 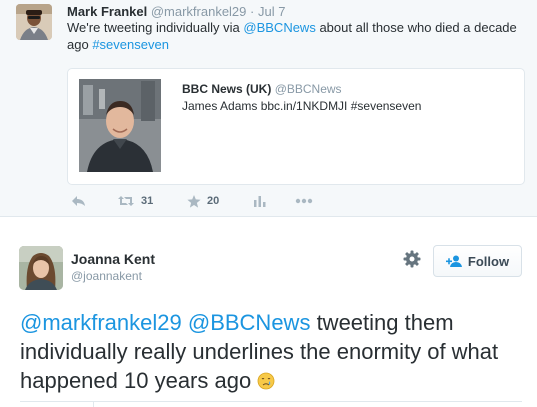 I want to click on tweet-footer-divider, so click(x=271, y=401).